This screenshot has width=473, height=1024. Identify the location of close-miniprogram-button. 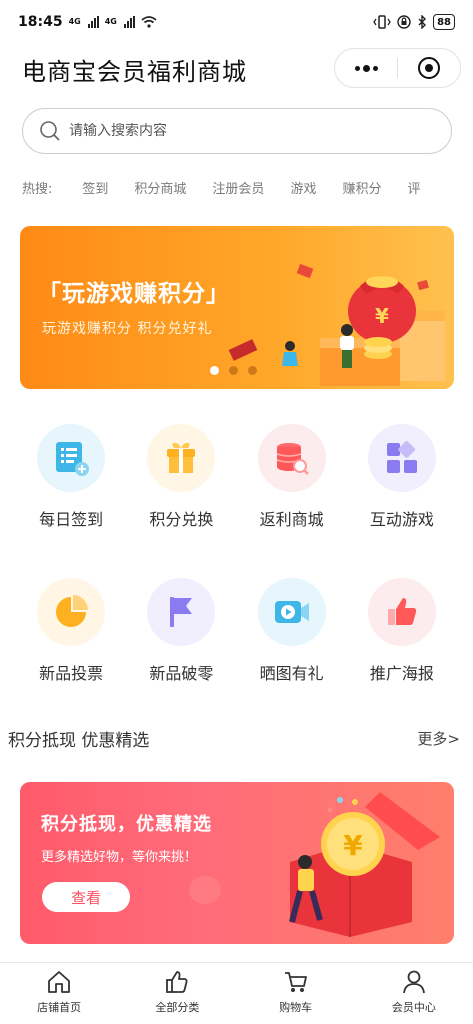
(429, 68).